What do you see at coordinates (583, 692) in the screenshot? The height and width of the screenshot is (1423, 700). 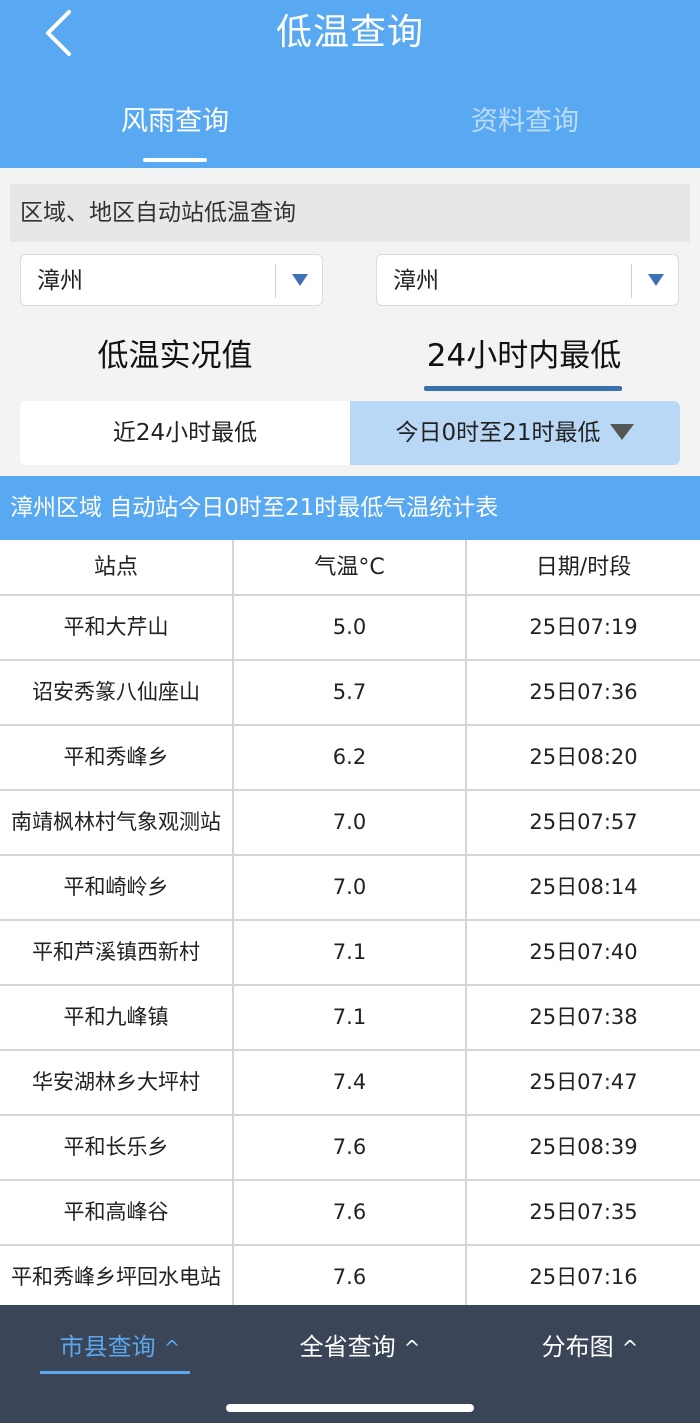 I see `datetime-cell: 25日07:36` at bounding box center [583, 692].